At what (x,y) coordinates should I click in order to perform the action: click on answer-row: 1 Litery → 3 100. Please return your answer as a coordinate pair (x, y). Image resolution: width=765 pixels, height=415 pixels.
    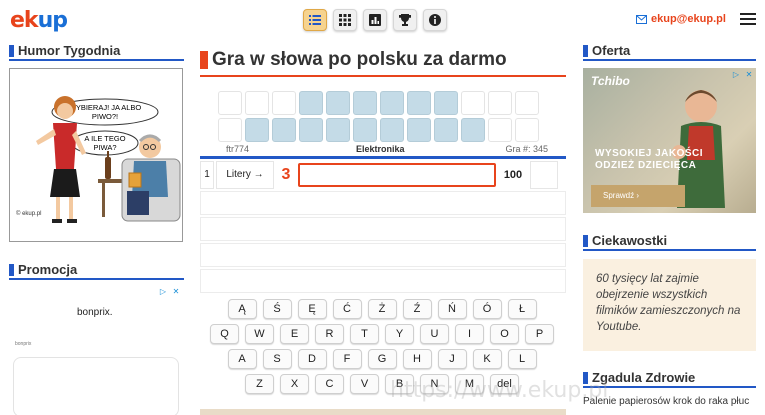
    Looking at the image, I should click on (383, 175).